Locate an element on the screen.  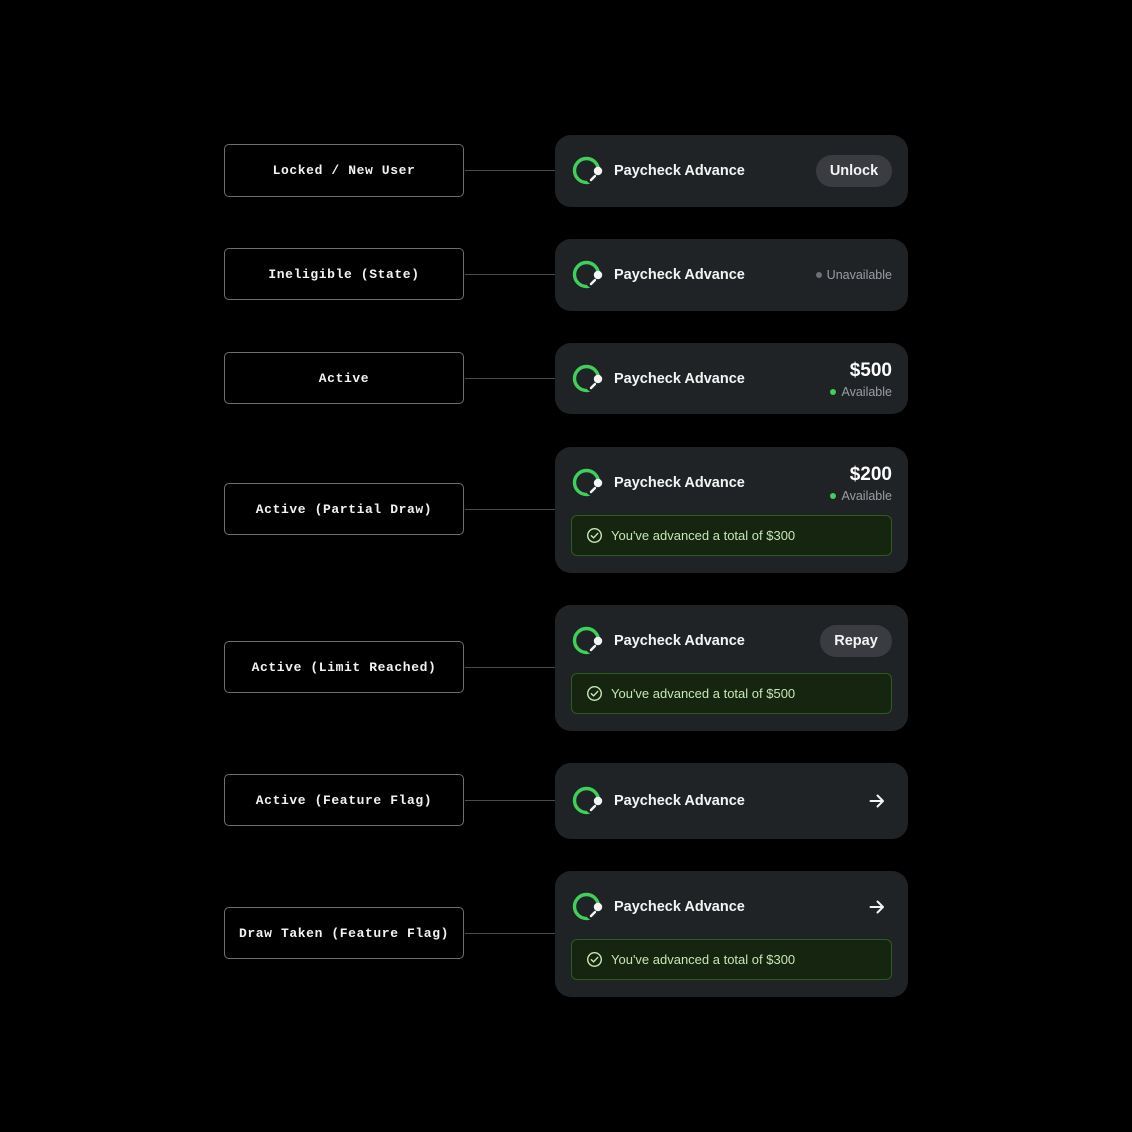
state-label: Ineligible (State) is located at coordinates (344, 274).